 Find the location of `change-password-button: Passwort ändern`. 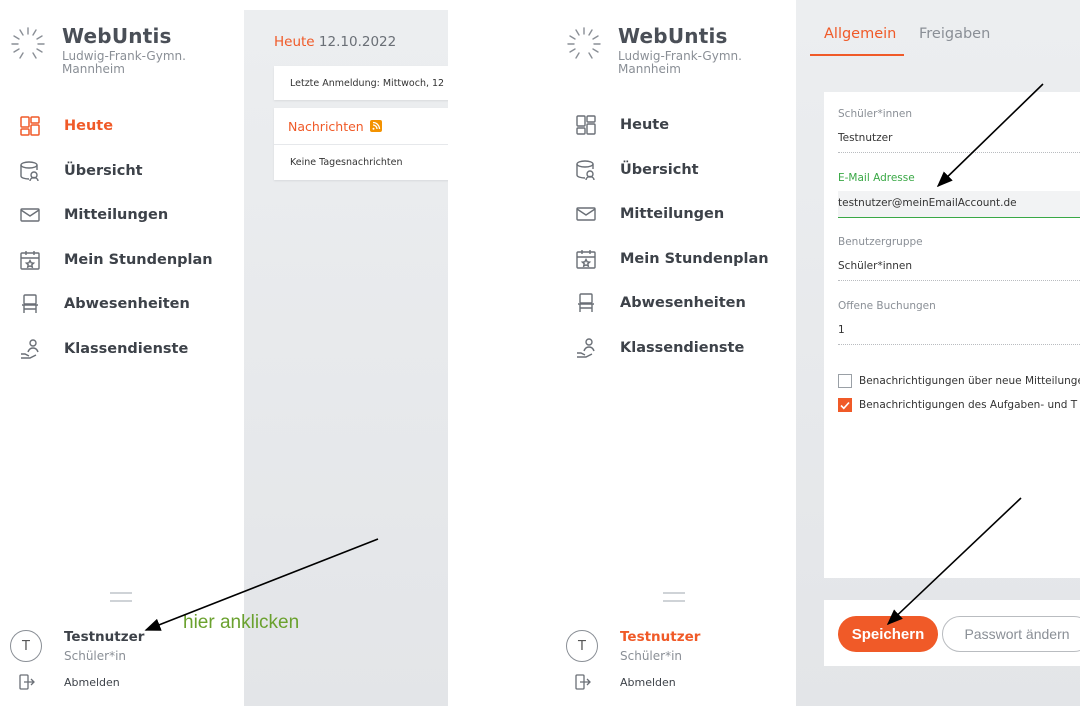

change-password-button: Passwort ändern is located at coordinates (1011, 634).